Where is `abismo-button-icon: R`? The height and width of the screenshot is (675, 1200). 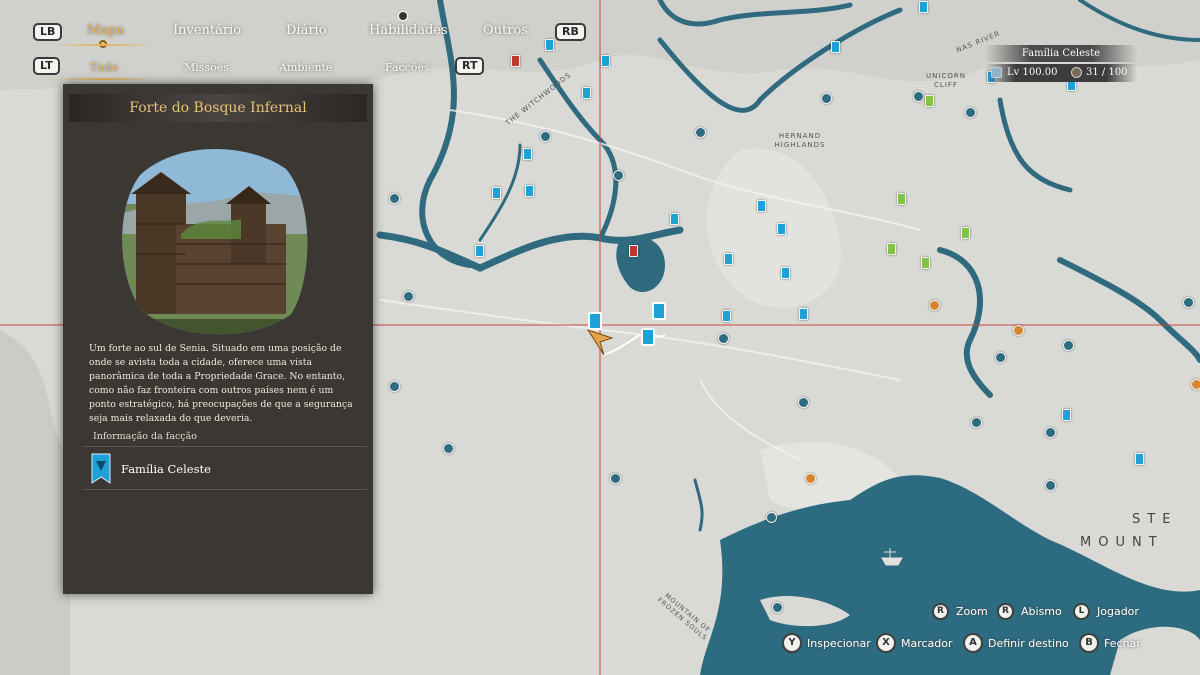 abismo-button-icon: R is located at coordinates (1005, 611).